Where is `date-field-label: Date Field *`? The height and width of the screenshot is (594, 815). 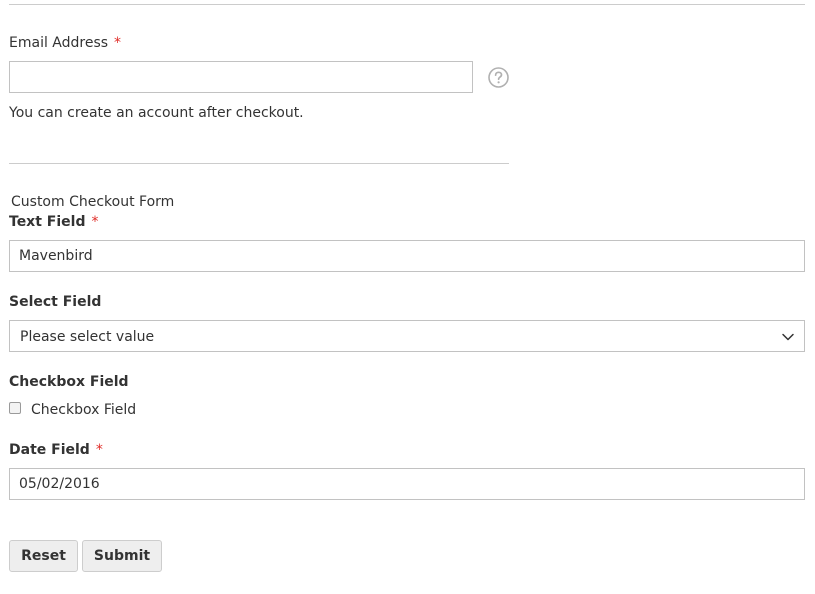 date-field-label: Date Field * is located at coordinates (56, 450).